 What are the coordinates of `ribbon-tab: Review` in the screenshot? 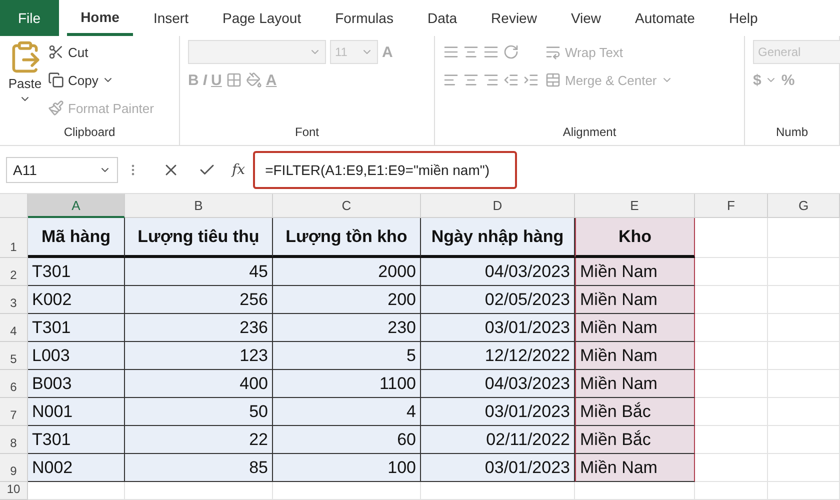 It's located at (514, 18).